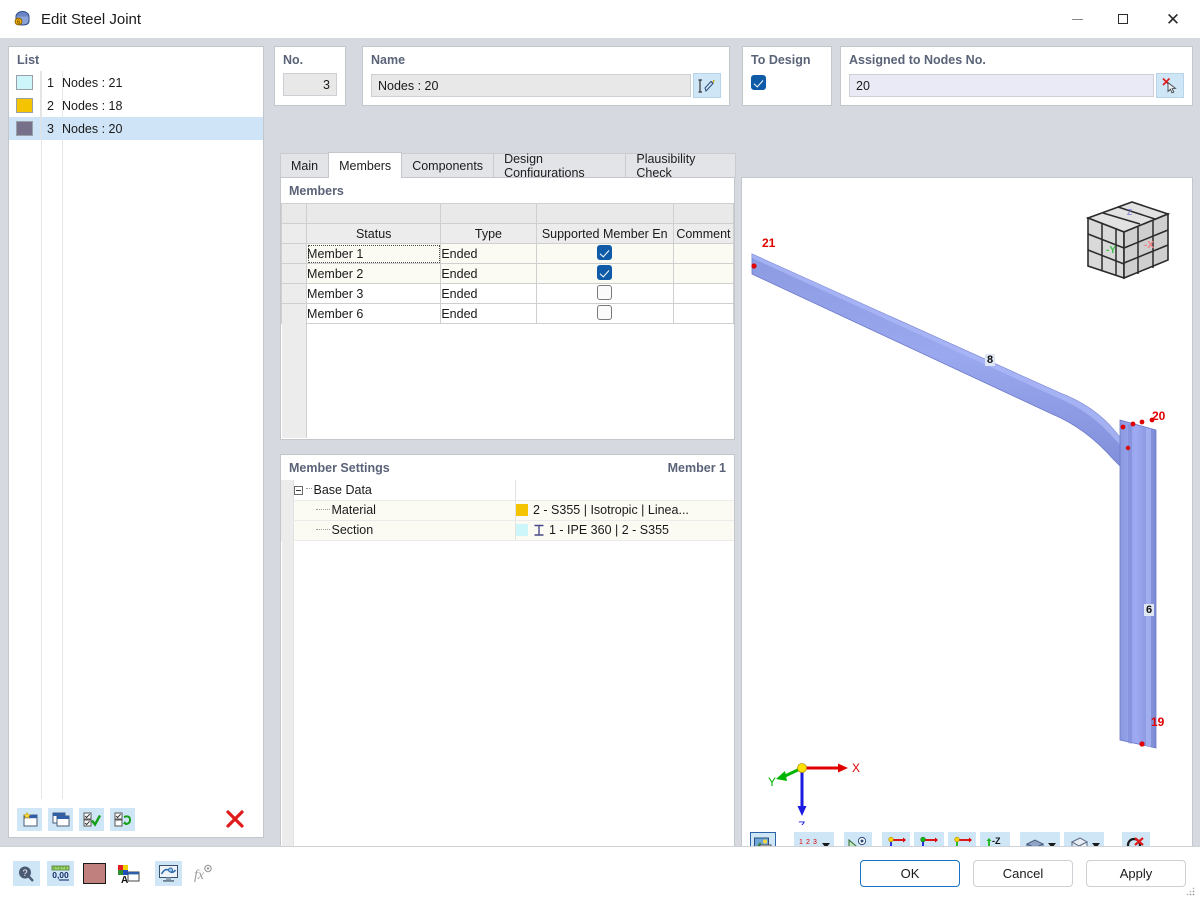  Describe the element at coordinates (91, 19) in the screenshot. I see `window-title: Edit Steel Joint` at that location.